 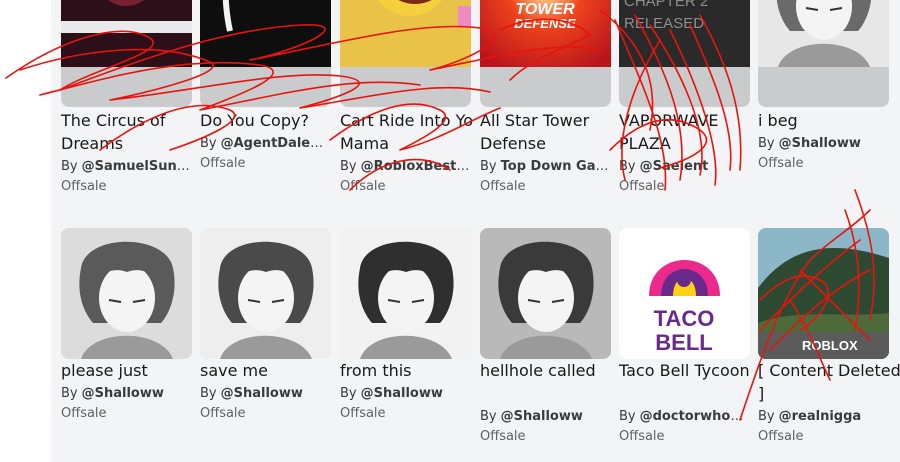 I want to click on game-title: i beg, so click(x=829, y=120).